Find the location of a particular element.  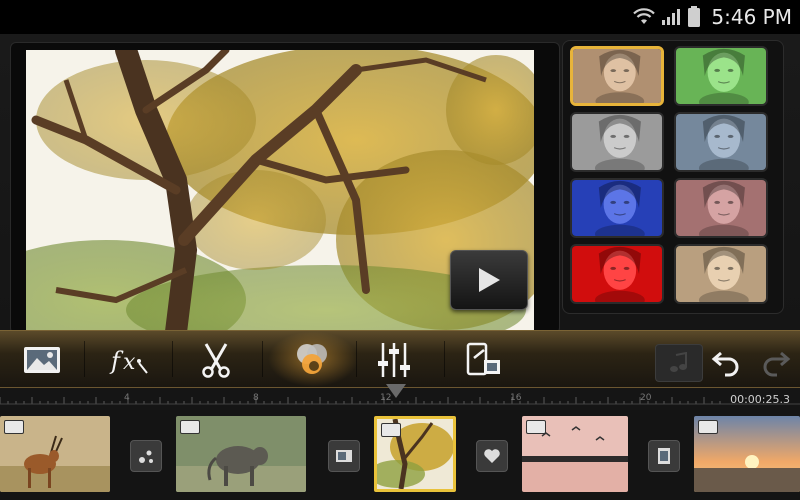

clip-lake-birds is located at coordinates (575, 454).